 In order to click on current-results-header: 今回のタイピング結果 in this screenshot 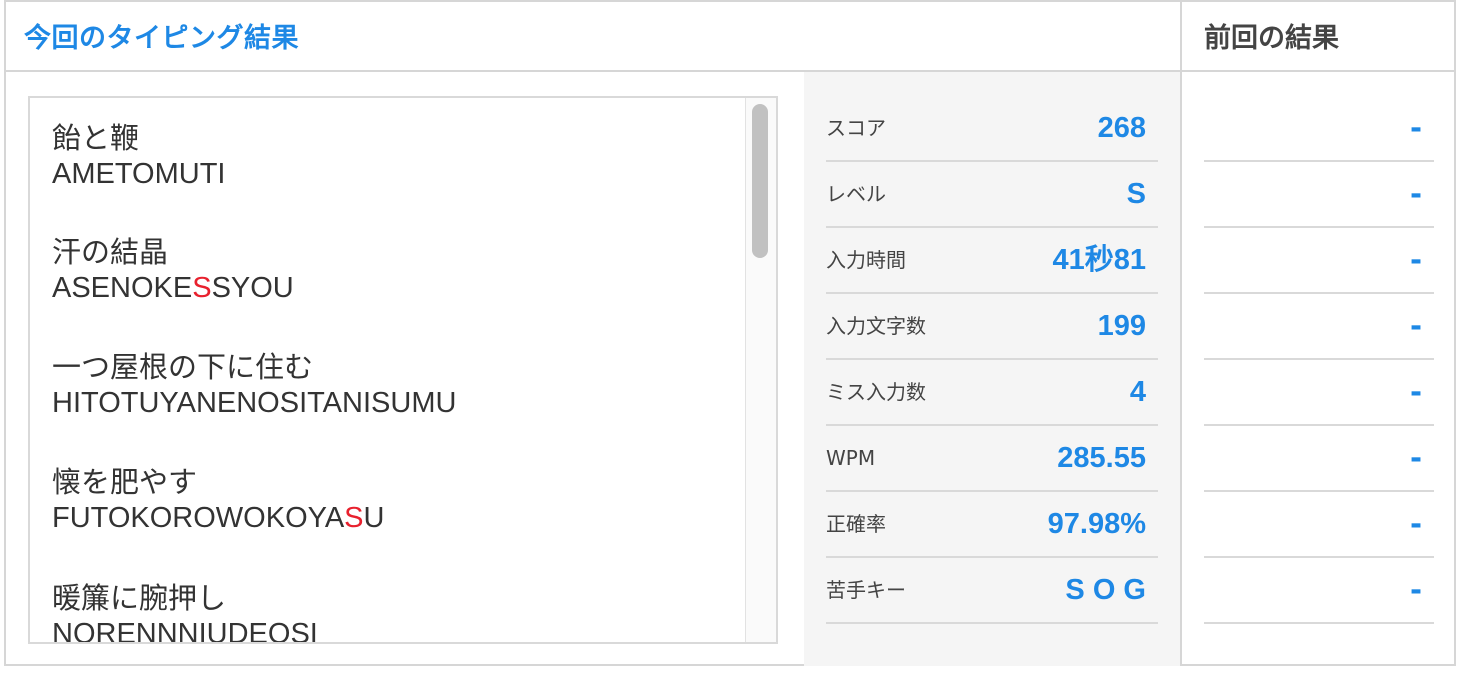, I will do `click(593, 37)`.